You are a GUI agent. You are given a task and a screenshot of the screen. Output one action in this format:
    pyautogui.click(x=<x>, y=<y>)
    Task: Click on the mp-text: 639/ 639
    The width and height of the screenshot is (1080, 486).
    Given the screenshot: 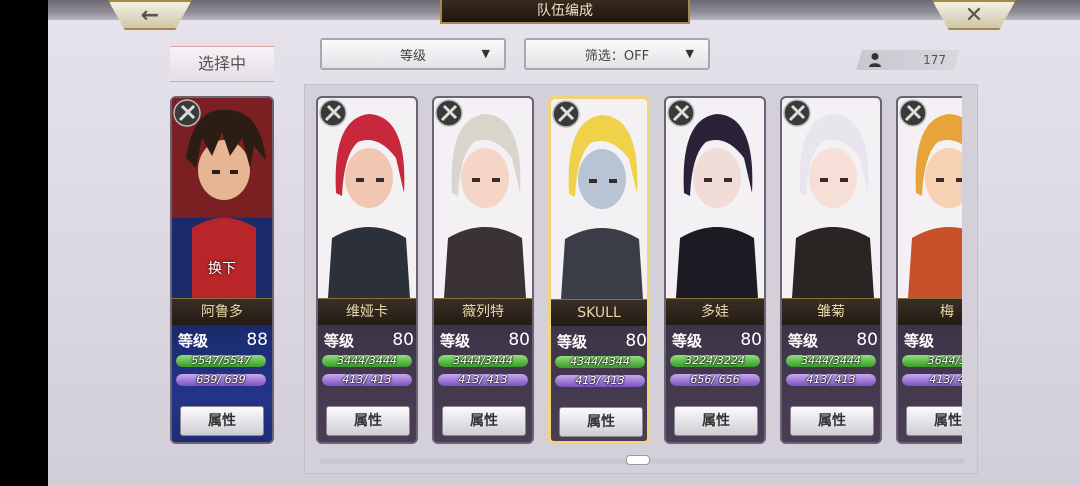 What is the action you would take?
    pyautogui.click(x=221, y=380)
    